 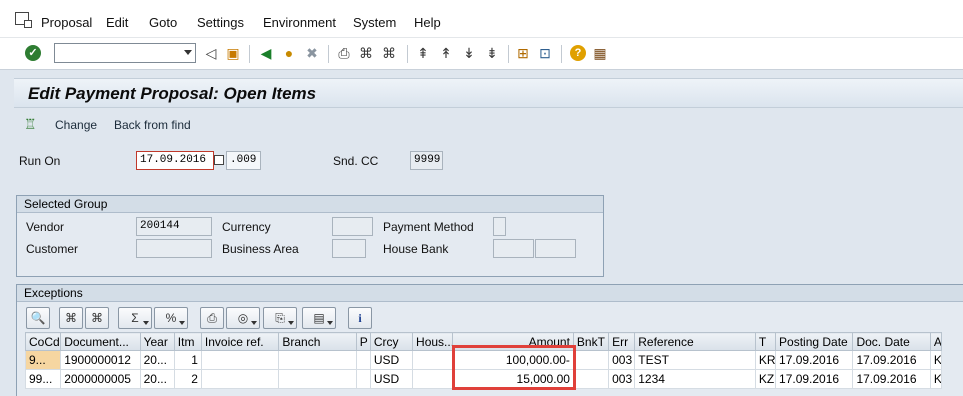 I want to click on table-cell: 1, so click(x=187, y=360).